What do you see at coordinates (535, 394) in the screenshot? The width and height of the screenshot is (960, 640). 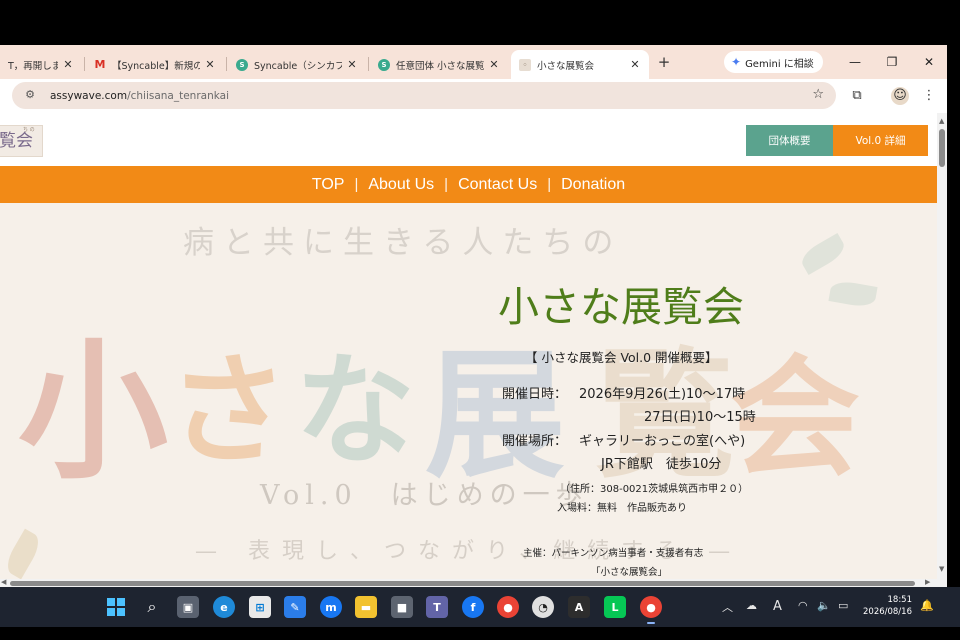 I see `date-label: 開催日時：` at bounding box center [535, 394].